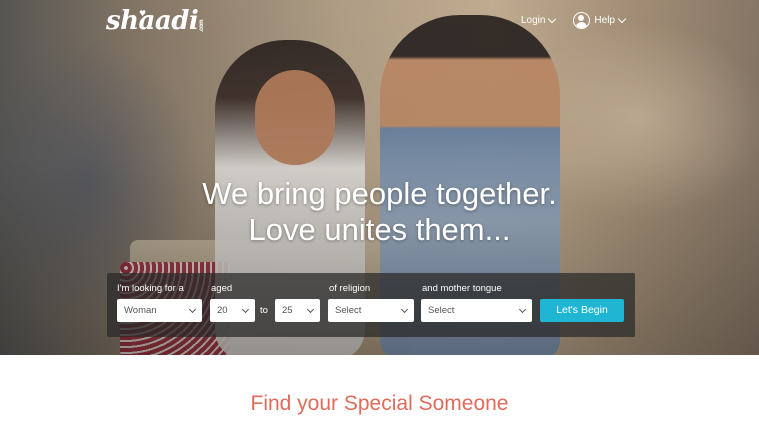 Image resolution: width=759 pixels, height=422 pixels. What do you see at coordinates (287, 310) in the screenshot?
I see `age-max-value: 25` at bounding box center [287, 310].